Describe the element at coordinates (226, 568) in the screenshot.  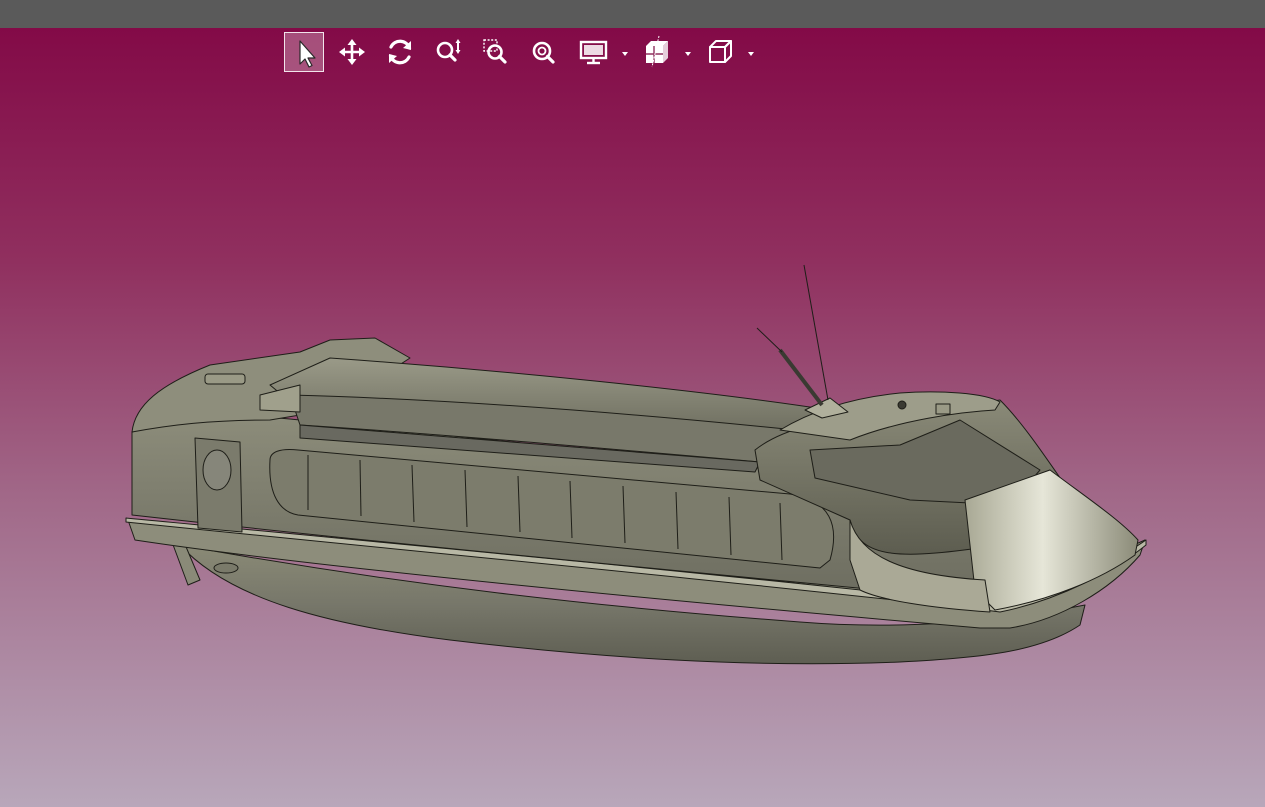
I see `propeller-shaft` at that location.